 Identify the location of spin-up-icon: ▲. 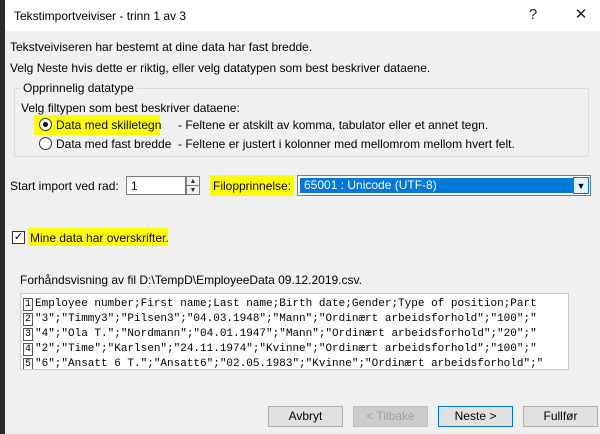
(193, 181).